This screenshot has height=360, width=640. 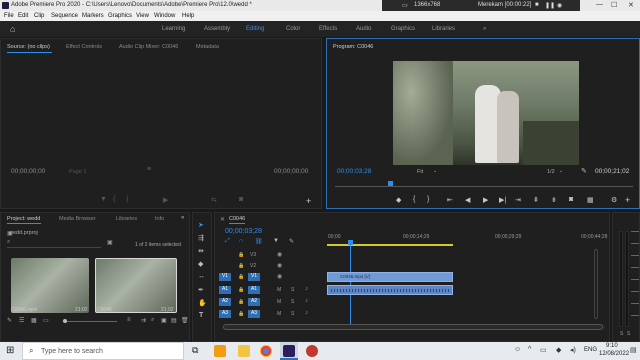 What do you see at coordinates (165, 200) in the screenshot?
I see `source-play-icon: ▶` at bounding box center [165, 200].